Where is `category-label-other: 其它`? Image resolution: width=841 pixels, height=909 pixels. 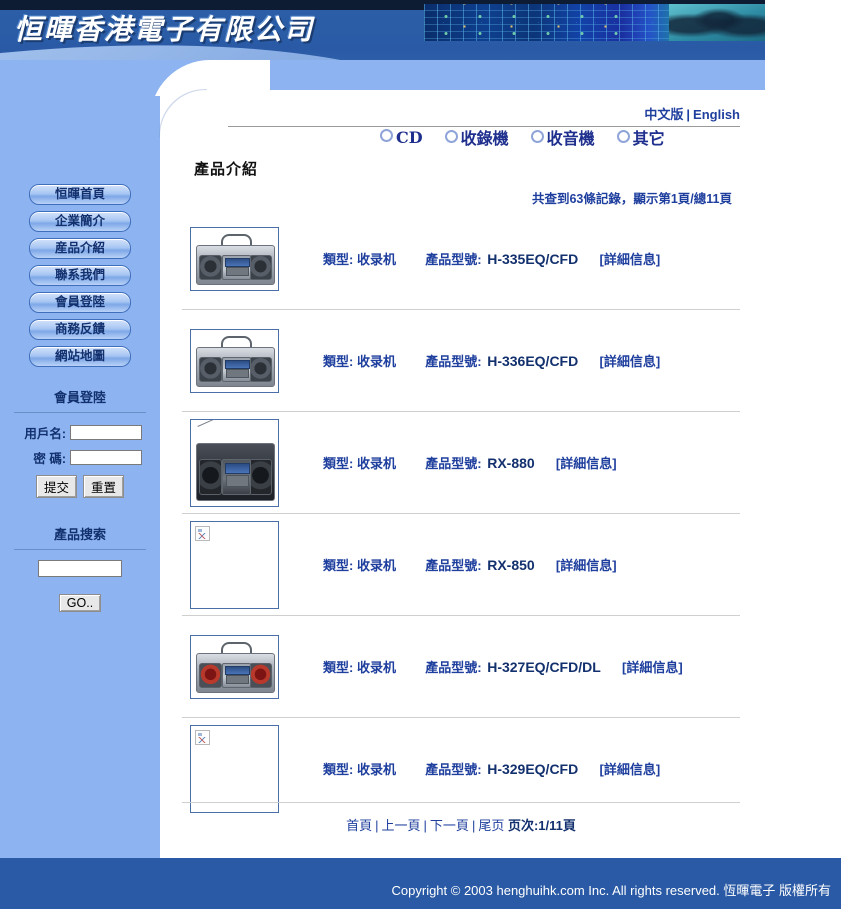
category-label-other: 其它 is located at coordinates (648, 138).